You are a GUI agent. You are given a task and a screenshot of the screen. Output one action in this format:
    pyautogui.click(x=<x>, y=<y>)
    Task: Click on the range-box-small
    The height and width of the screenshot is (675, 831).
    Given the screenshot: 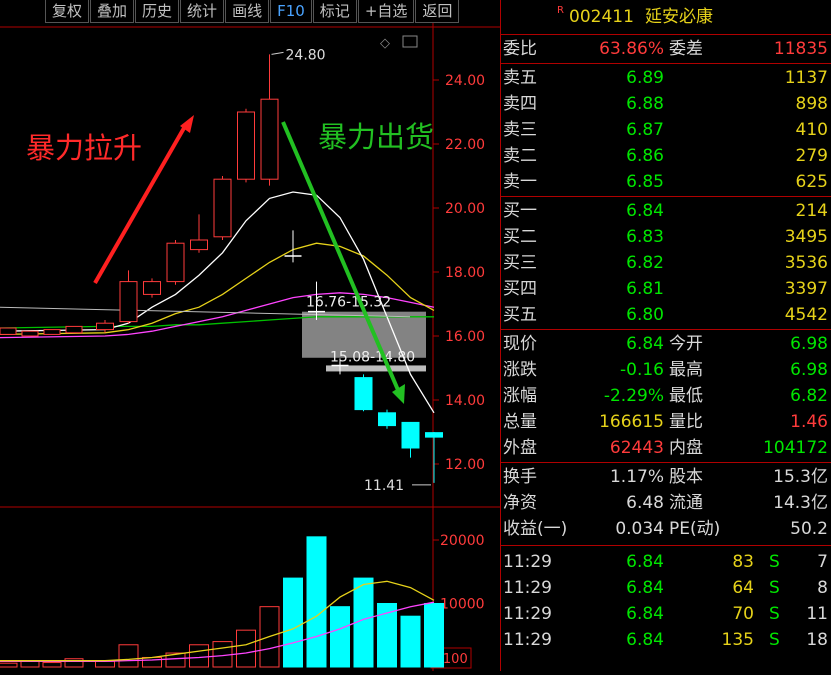 What is the action you would take?
    pyautogui.click(x=376, y=368)
    